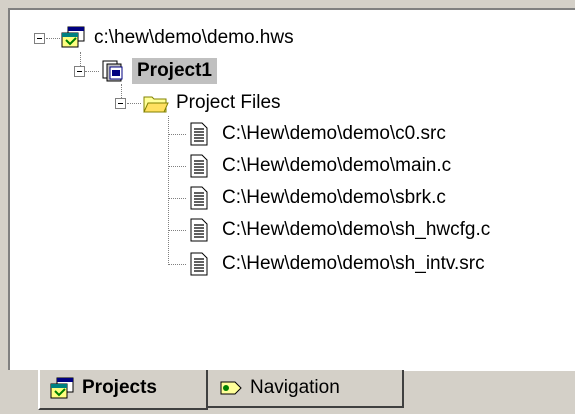 The image size is (575, 414). Describe the element at coordinates (194, 37) in the screenshot. I see `workspace-label: c:\hew\demo\demo.hws` at that location.